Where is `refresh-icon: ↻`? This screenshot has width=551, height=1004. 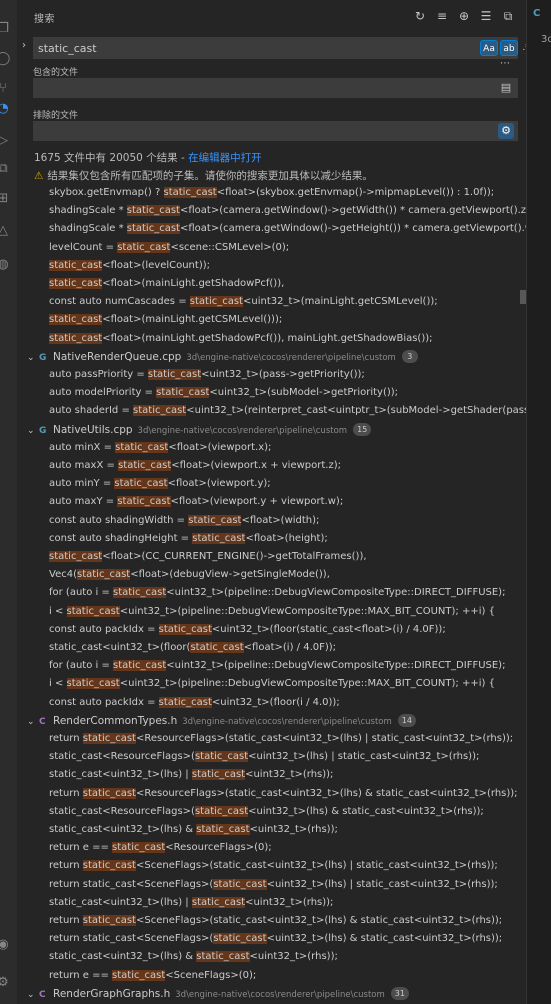 refresh-icon: ↻ is located at coordinates (420, 16).